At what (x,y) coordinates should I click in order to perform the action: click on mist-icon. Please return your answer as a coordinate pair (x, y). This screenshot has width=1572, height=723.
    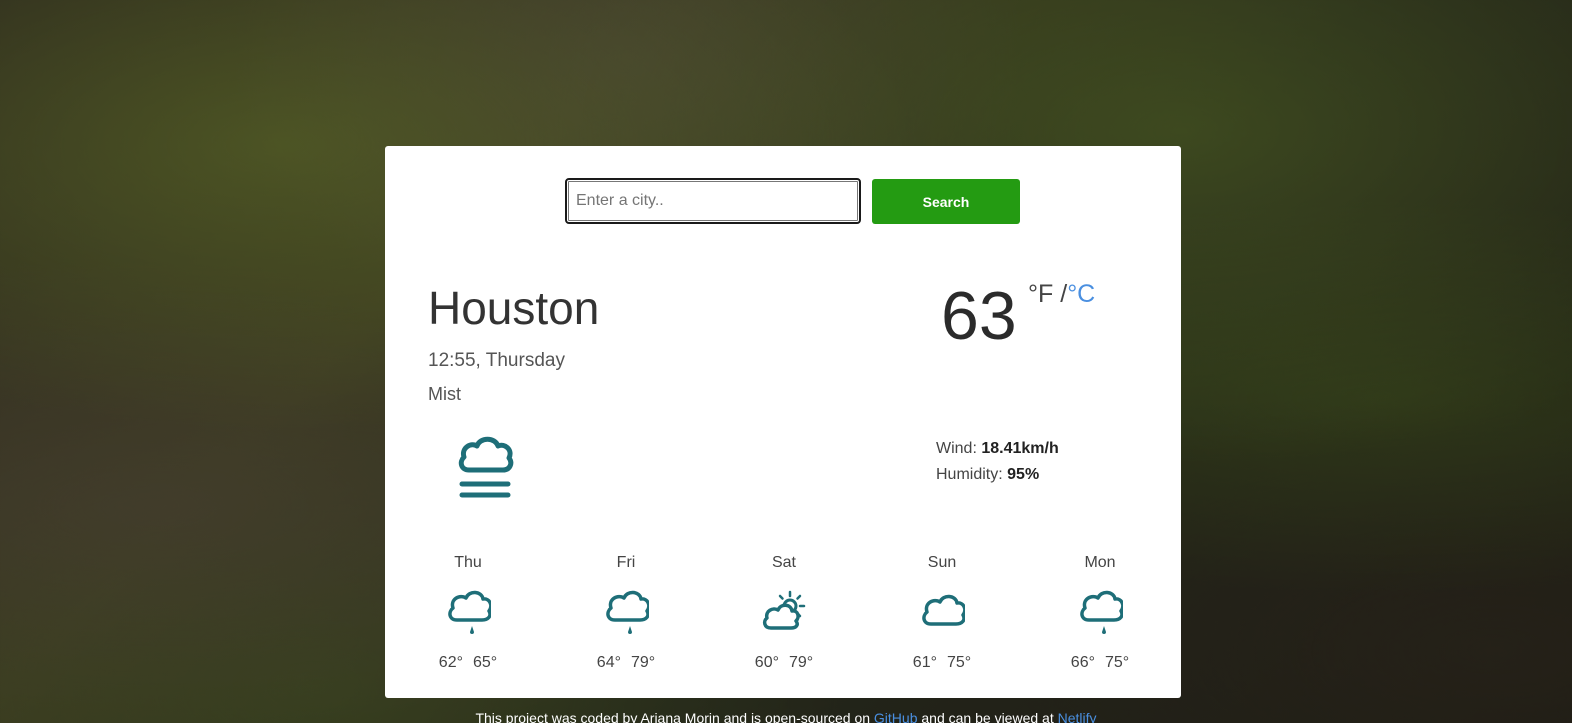
    Looking at the image, I should click on (486, 467).